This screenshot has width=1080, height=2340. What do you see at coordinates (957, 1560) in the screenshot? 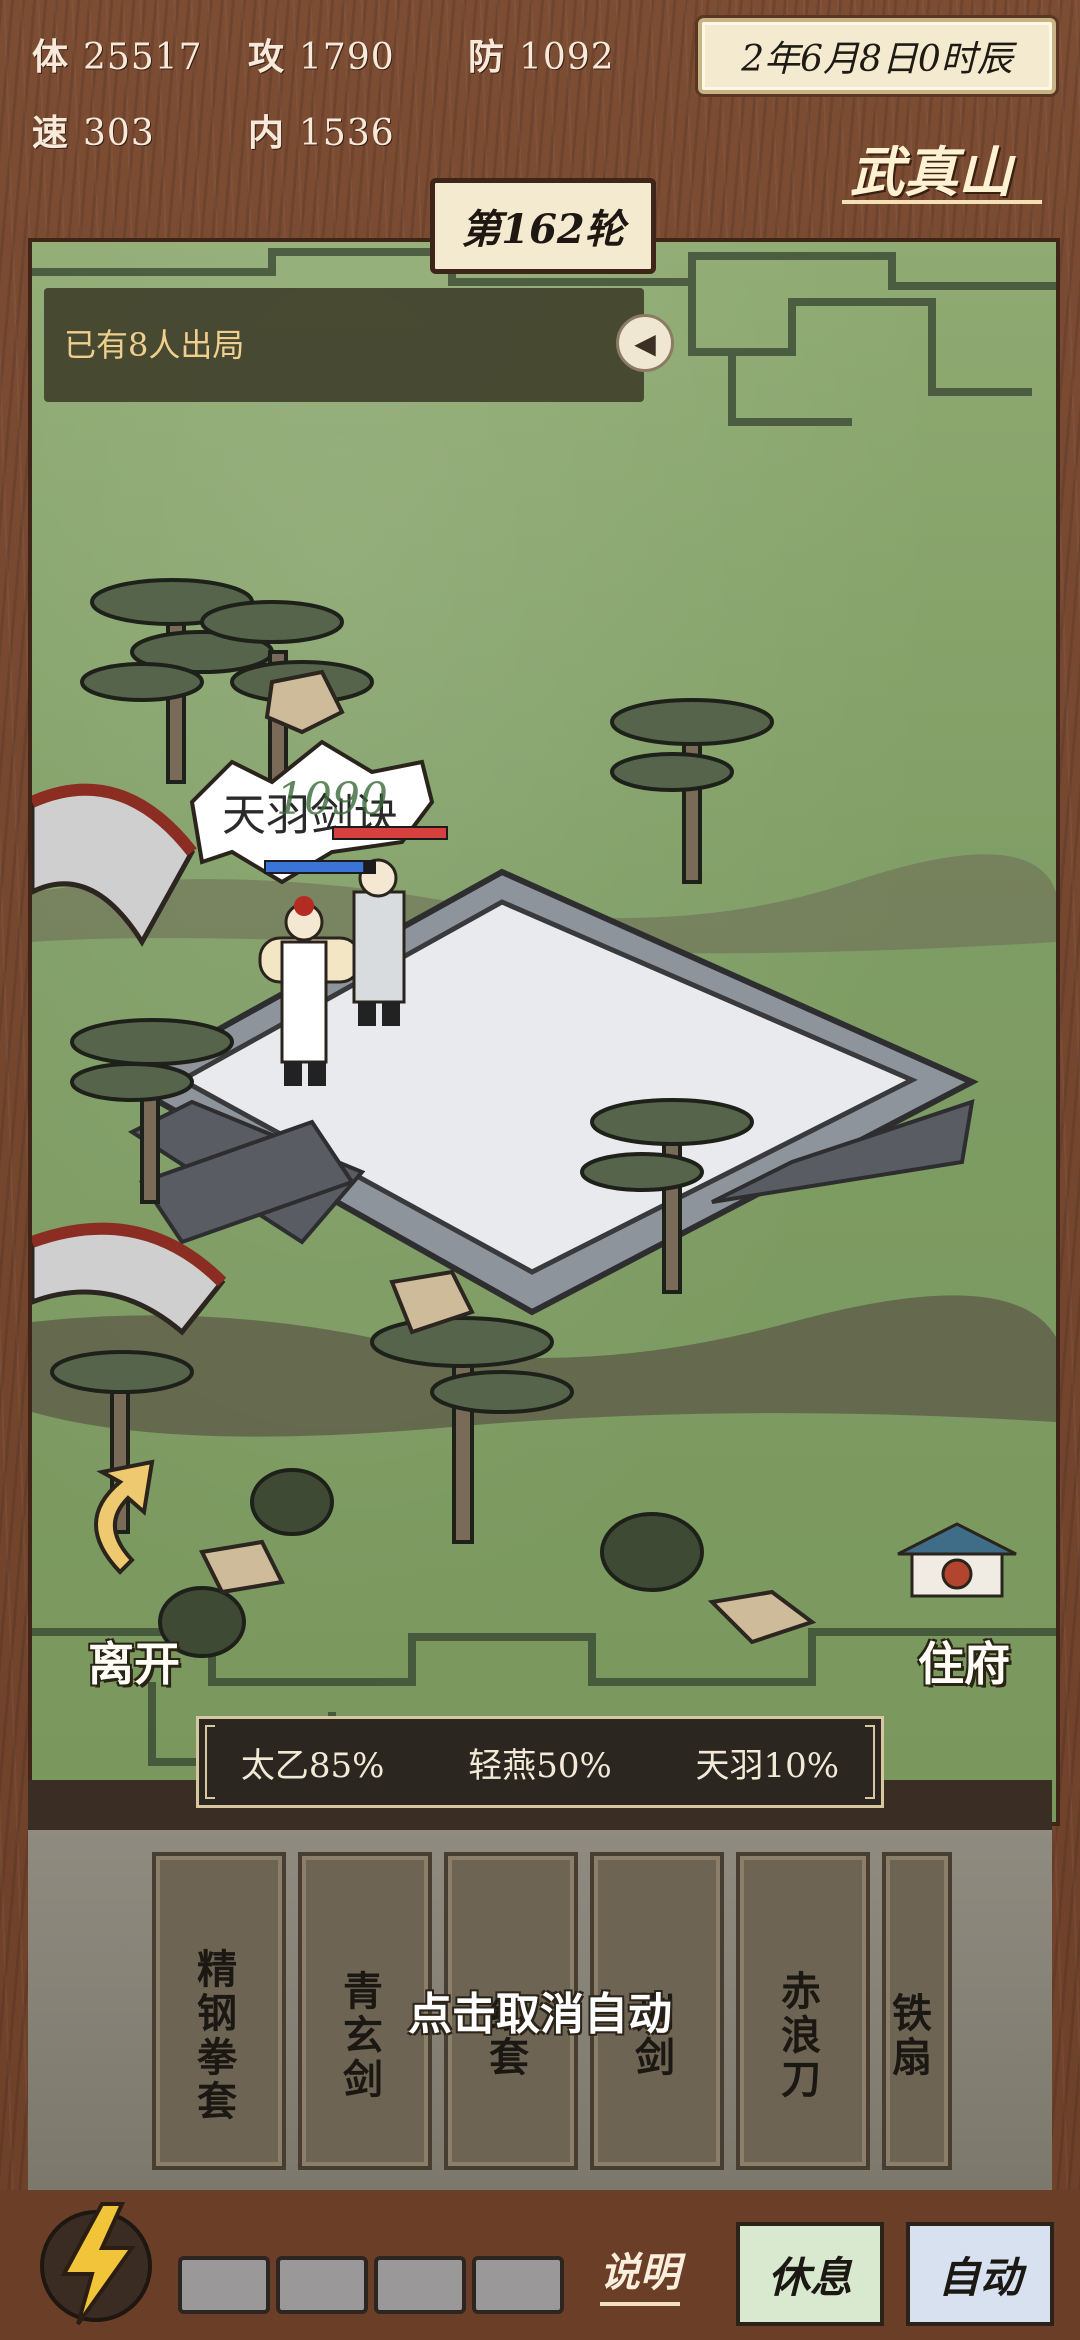
I see `residence-building` at bounding box center [957, 1560].